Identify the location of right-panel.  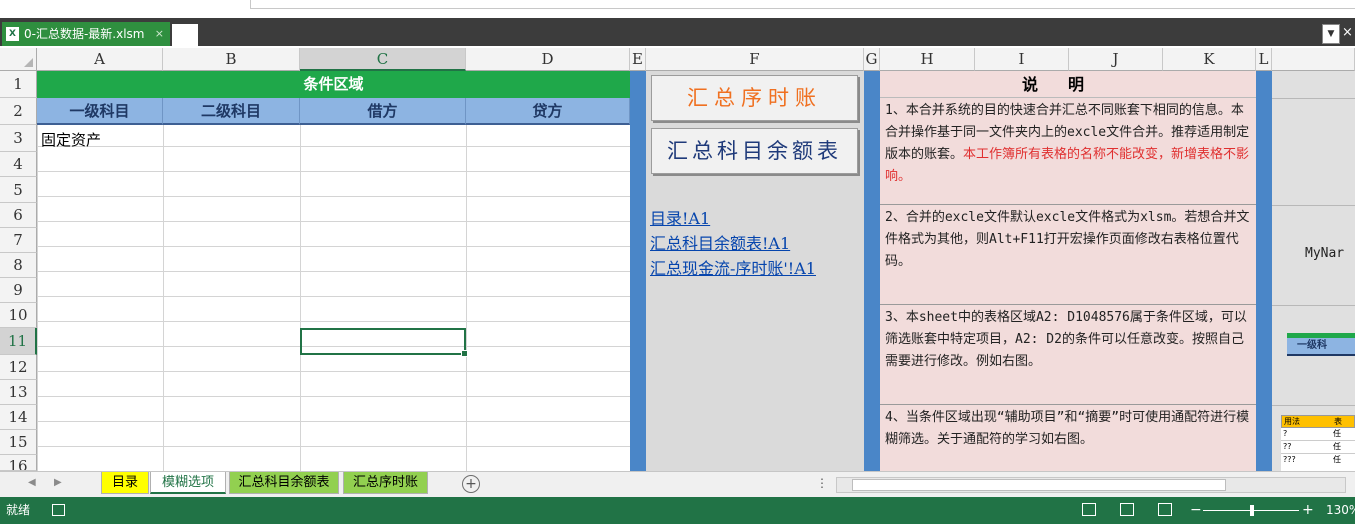
(1313, 271).